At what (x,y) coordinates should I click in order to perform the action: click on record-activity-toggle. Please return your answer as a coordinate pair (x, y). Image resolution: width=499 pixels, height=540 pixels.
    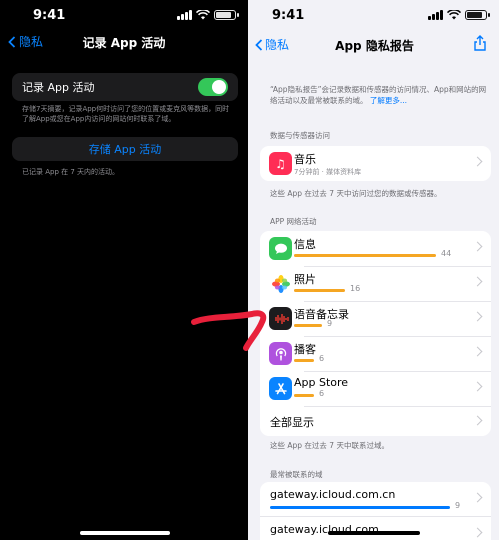
    Looking at the image, I should click on (213, 87).